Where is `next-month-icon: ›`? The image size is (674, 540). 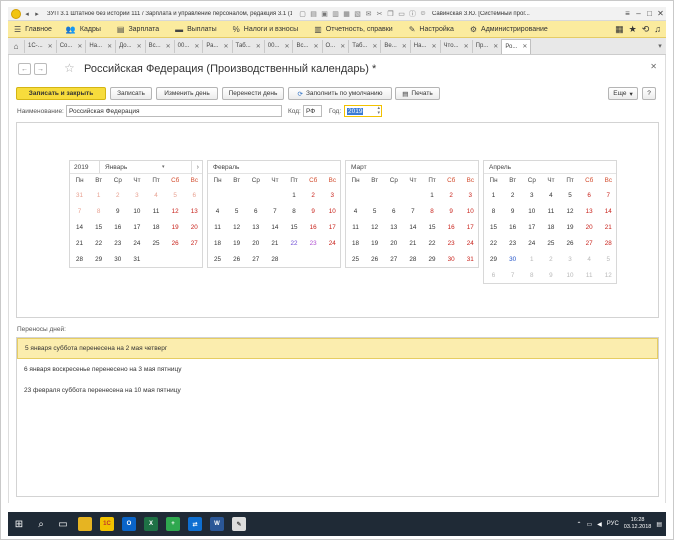
next-month-icon: › is located at coordinates (198, 167).